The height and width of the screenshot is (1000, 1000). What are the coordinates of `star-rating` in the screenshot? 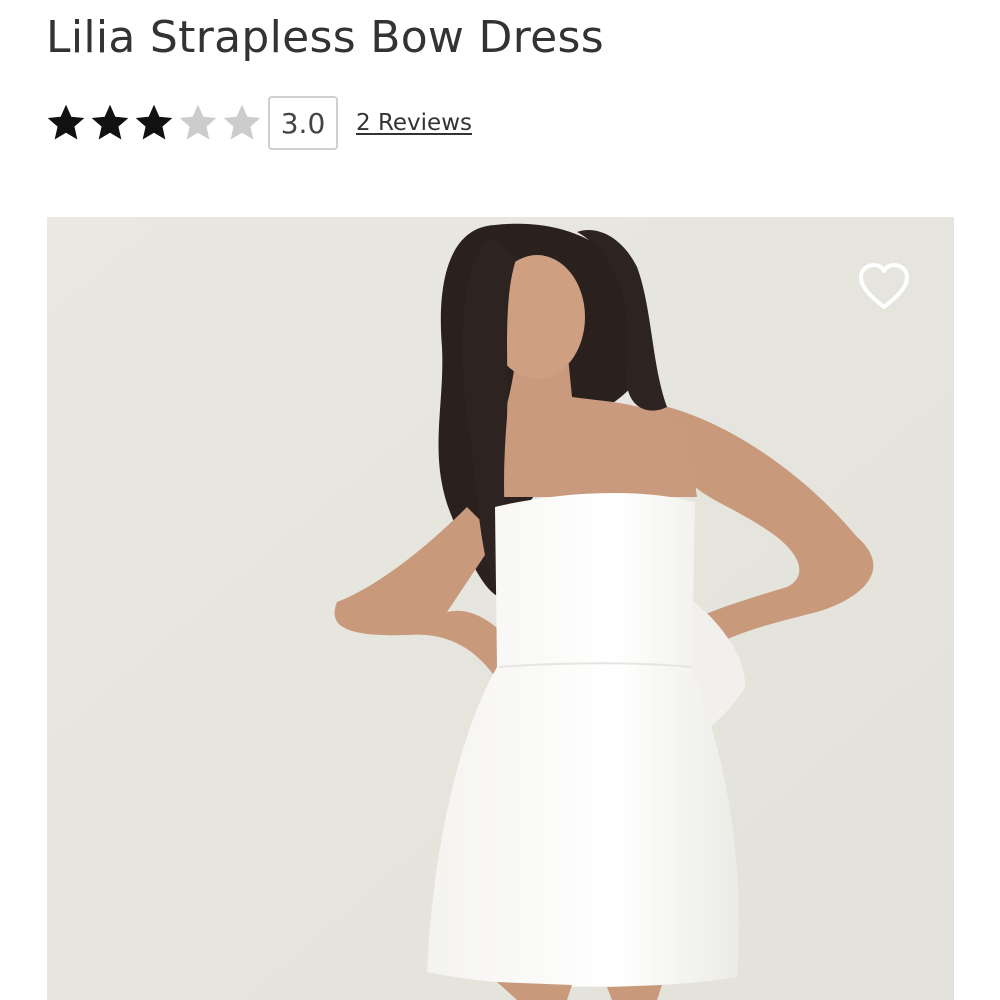 It's located at (154, 123).